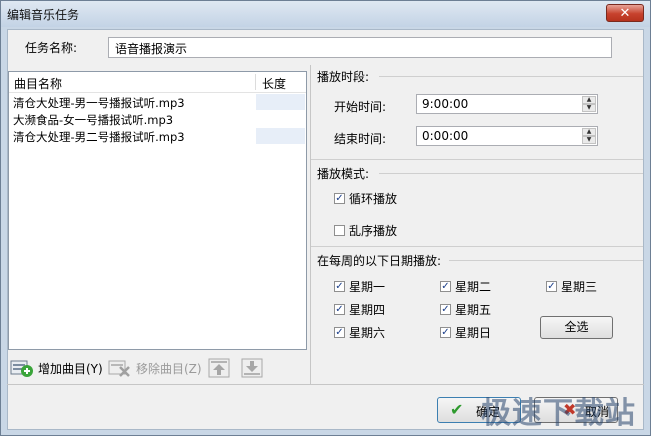 Image resolution: width=651 pixels, height=436 pixels. What do you see at coordinates (343, 77) in the screenshot?
I see `schedule-group-title: 播放时段:` at bounding box center [343, 77].